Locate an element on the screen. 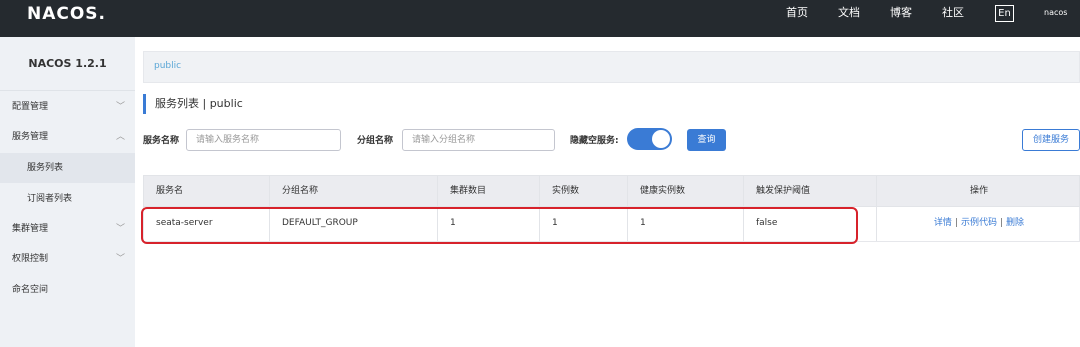  sidebar-item-service-mgmt: 服务管理 ︿ is located at coordinates (67, 137).